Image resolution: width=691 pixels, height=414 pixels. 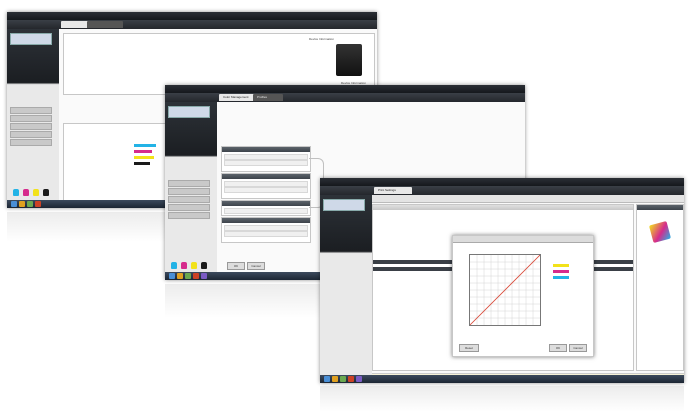 I want to click on reset-button: Reset, so click(x=469, y=348).